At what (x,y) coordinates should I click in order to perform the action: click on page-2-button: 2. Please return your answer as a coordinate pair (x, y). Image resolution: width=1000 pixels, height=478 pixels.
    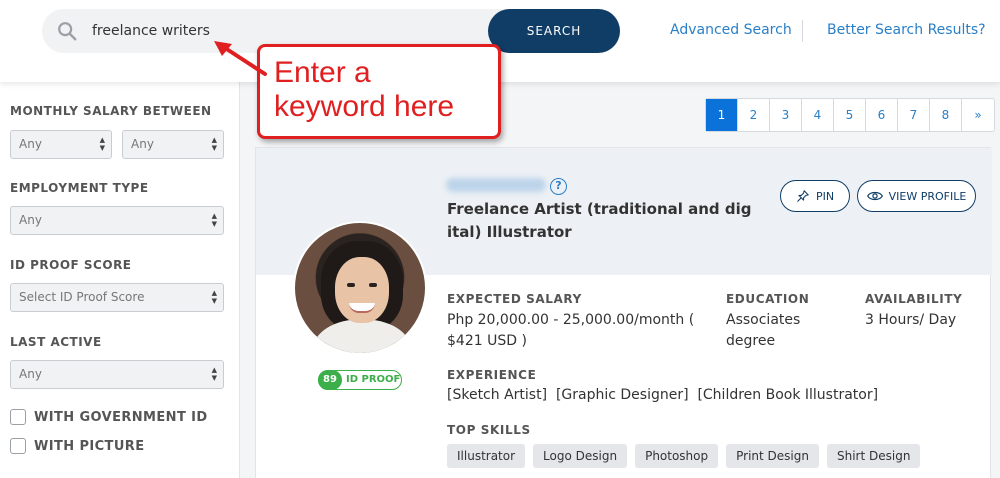
    Looking at the image, I should click on (754, 115).